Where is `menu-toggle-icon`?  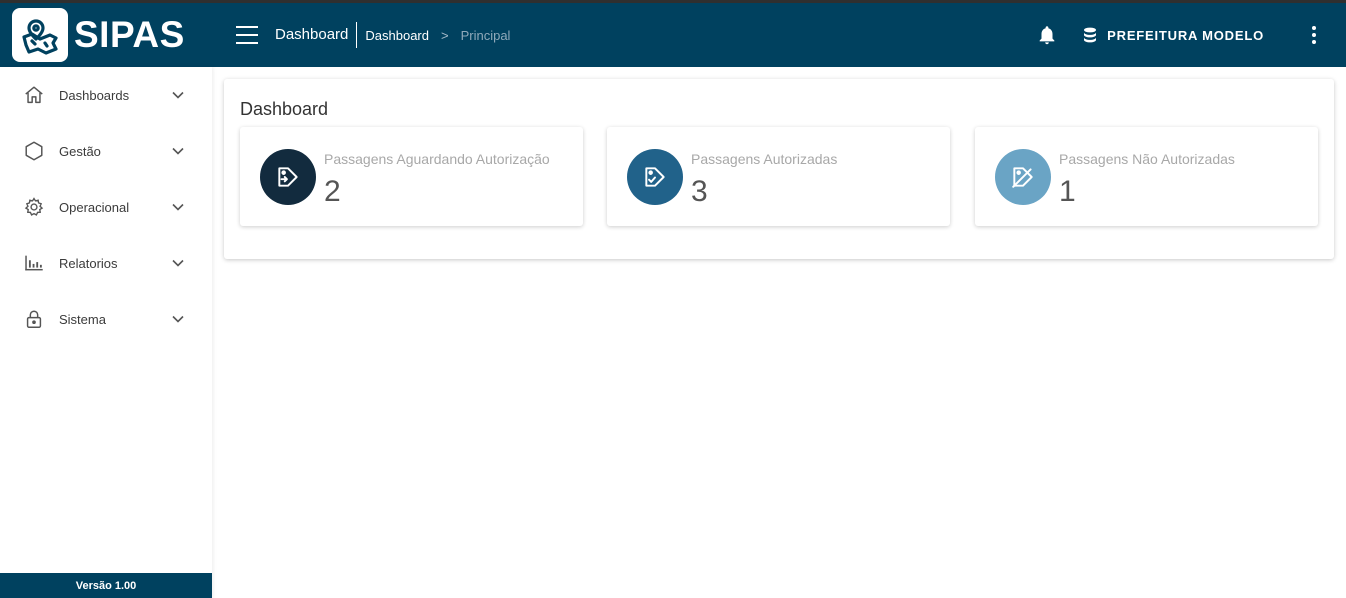
menu-toggle-icon is located at coordinates (247, 35).